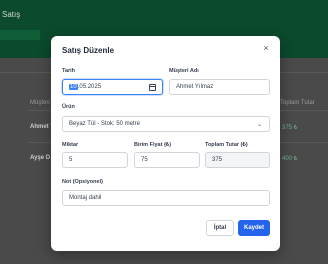 This screenshot has width=328, height=264. Describe the element at coordinates (11, 14) in the screenshot. I see `background-header-title: Satış` at that location.